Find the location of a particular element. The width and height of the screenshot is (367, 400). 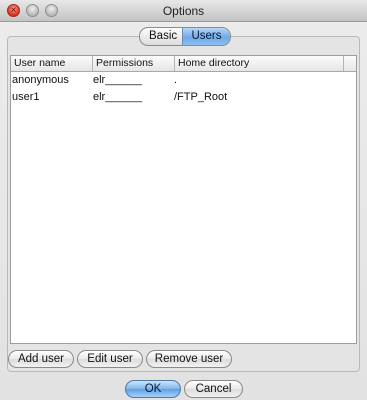

tab-users: Users is located at coordinates (206, 36).